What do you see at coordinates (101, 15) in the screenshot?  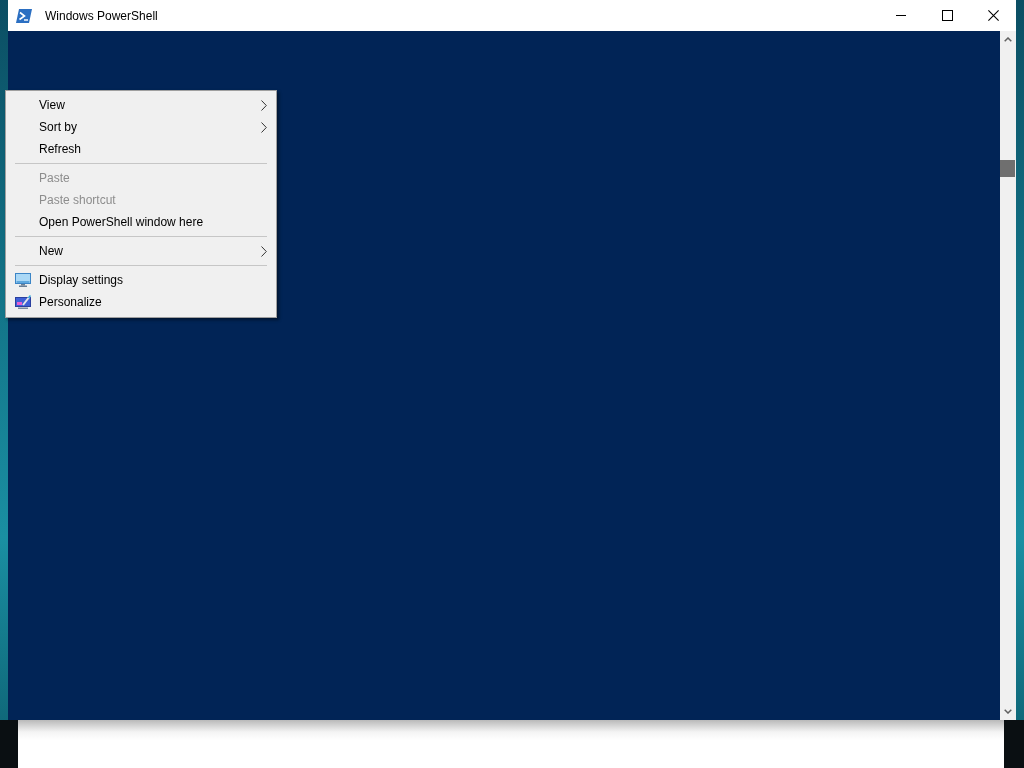 I see `window-title: Windows PowerShell` at bounding box center [101, 15].